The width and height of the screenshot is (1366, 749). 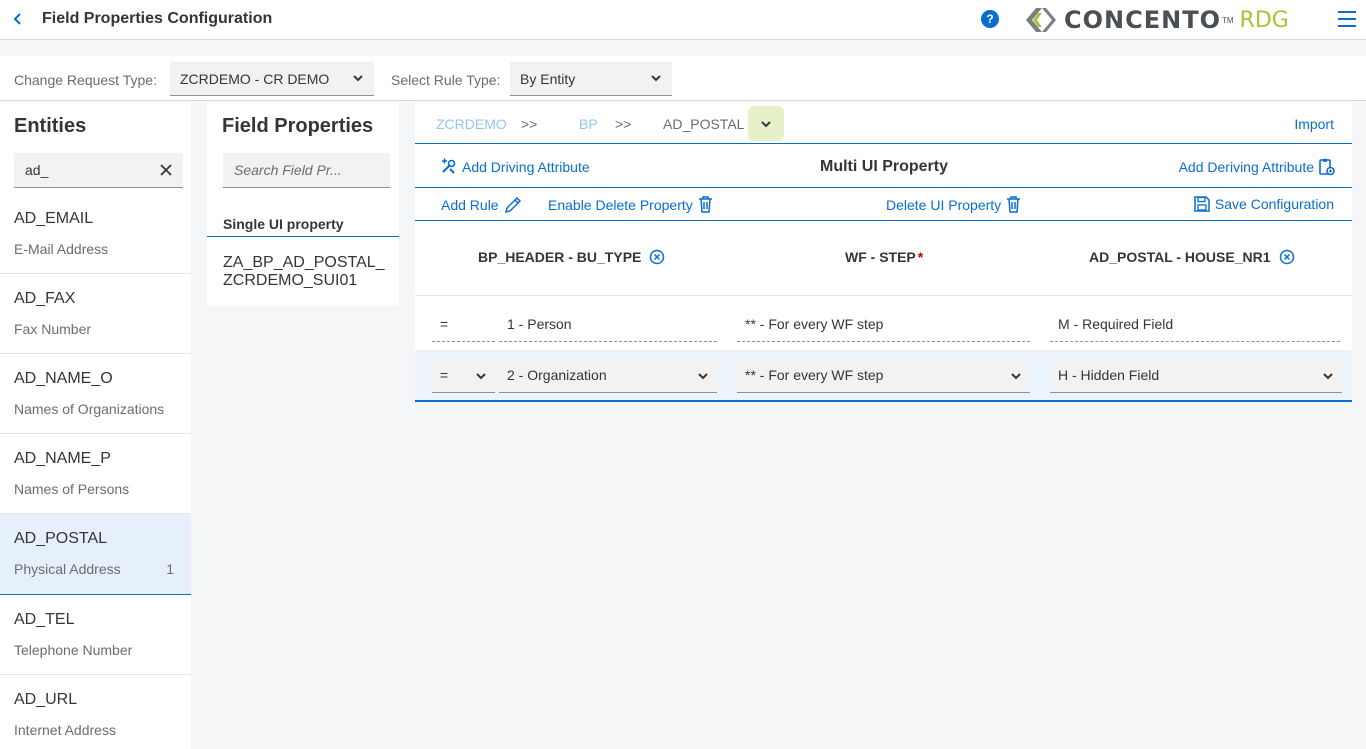 What do you see at coordinates (471, 124) in the screenshot?
I see `breadcrumb-zcrdemo: ZCRDEMO` at bounding box center [471, 124].